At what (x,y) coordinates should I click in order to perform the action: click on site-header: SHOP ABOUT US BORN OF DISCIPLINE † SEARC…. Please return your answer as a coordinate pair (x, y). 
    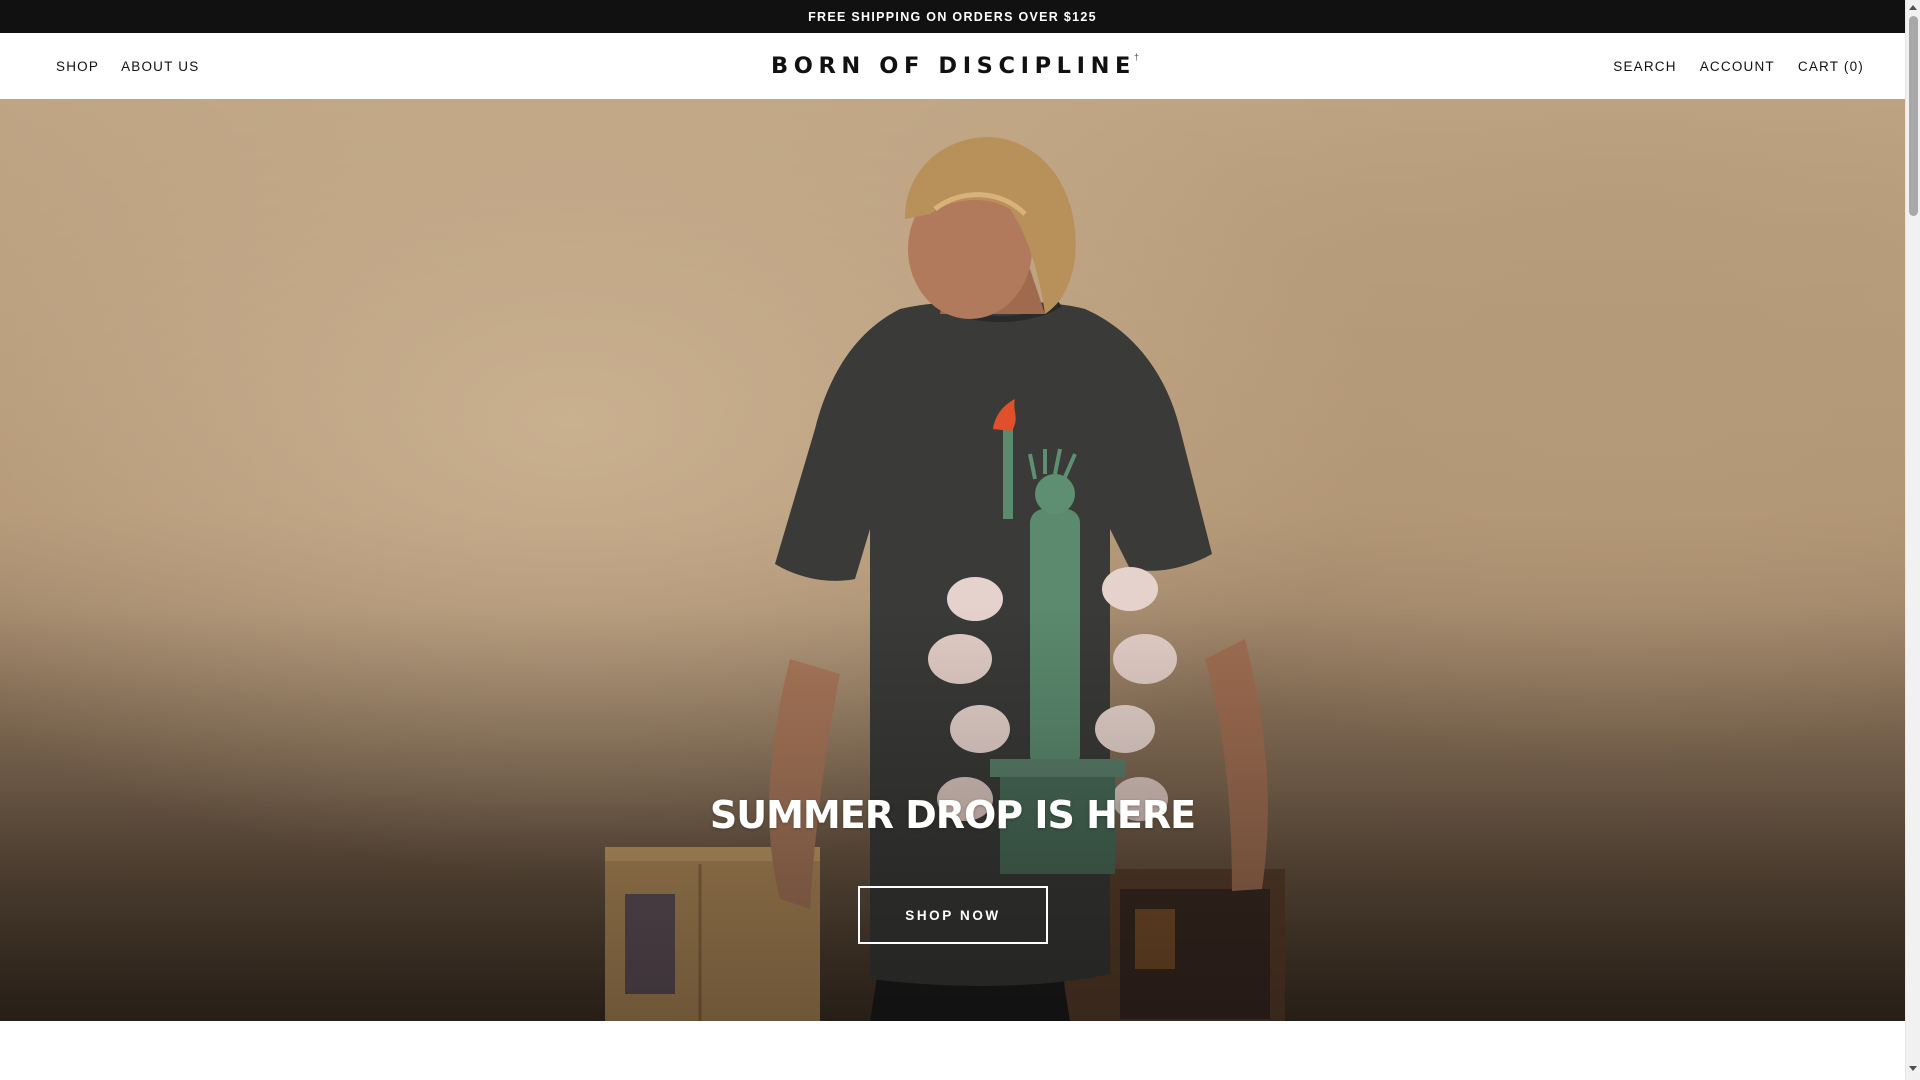
    Looking at the image, I should click on (952, 66).